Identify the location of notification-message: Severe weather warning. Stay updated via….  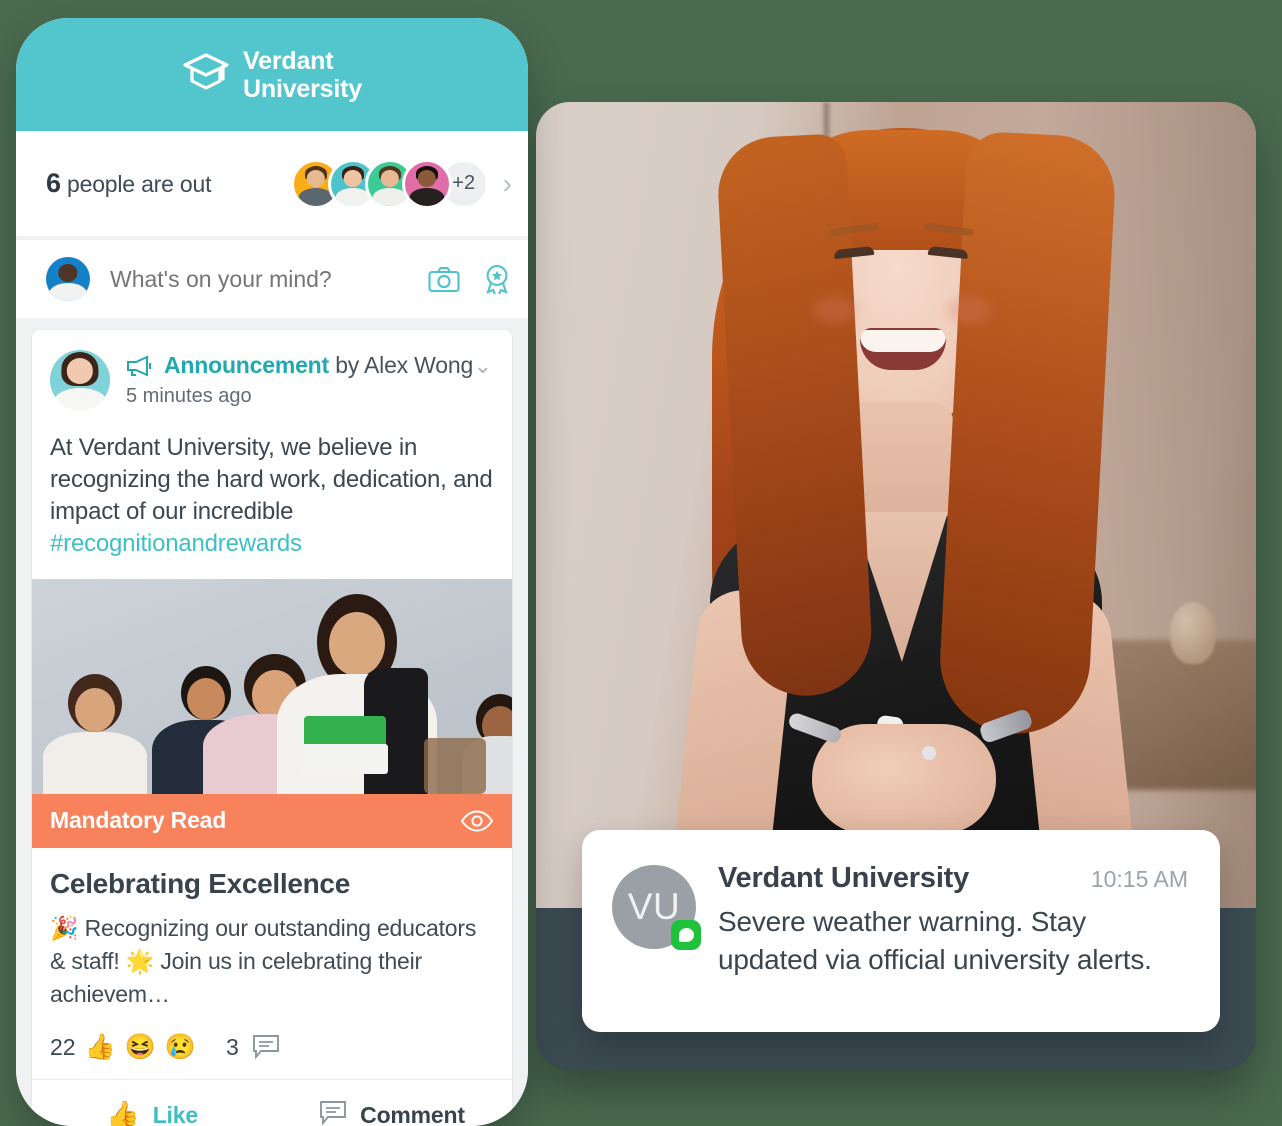
(935, 940).